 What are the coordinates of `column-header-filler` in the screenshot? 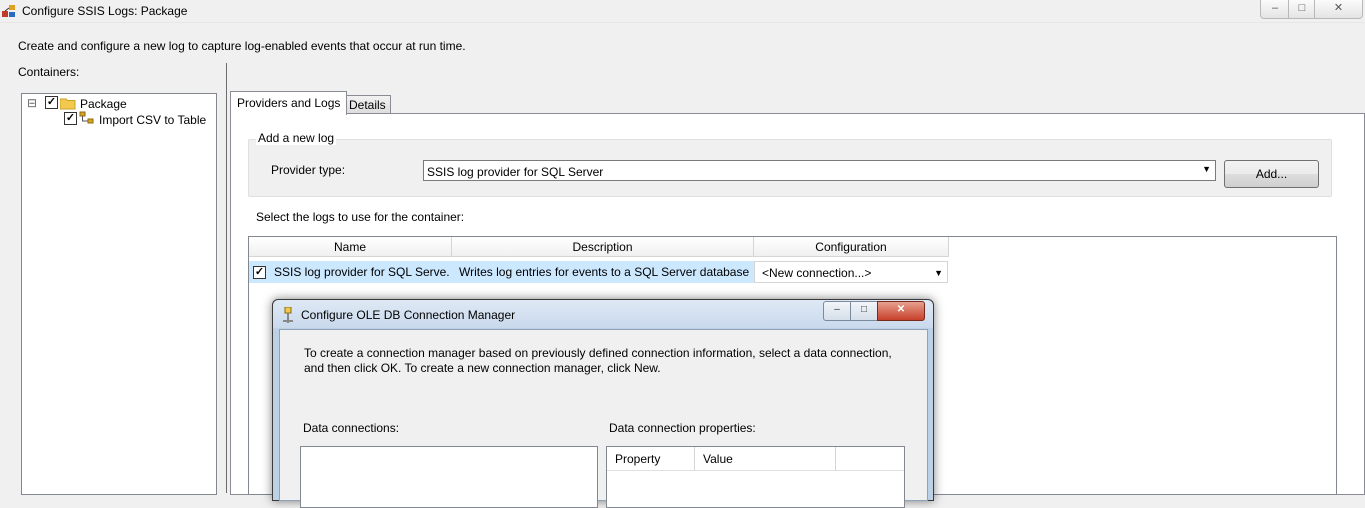 It's located at (870, 459).